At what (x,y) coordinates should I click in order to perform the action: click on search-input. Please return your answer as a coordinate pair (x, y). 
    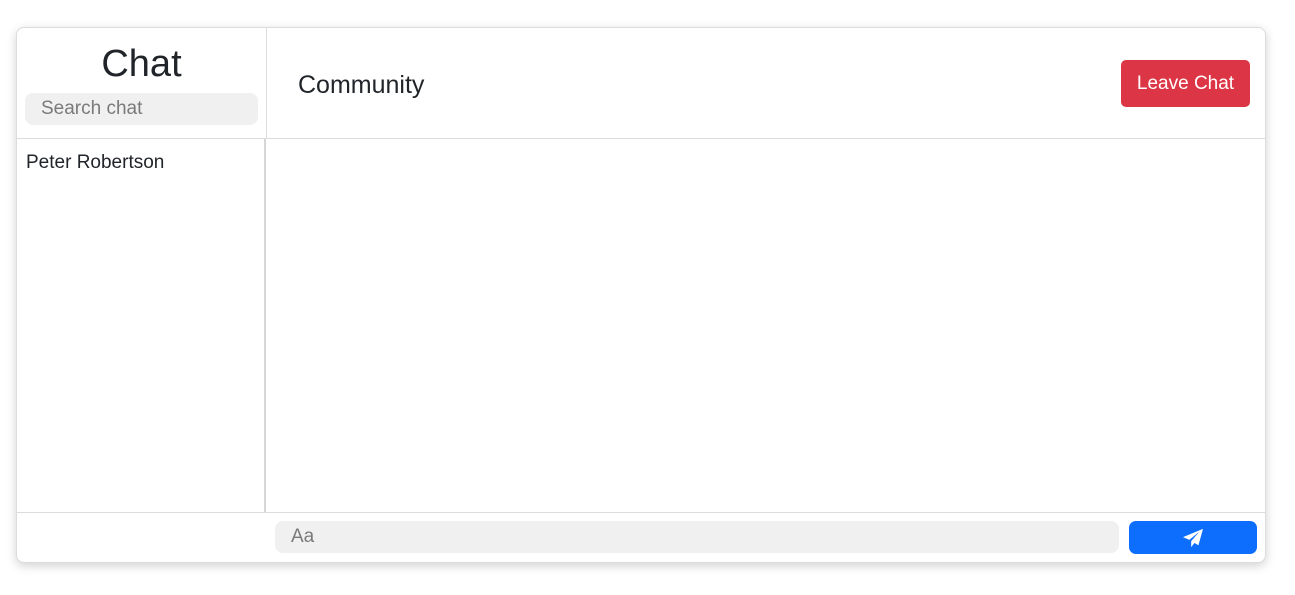
    Looking at the image, I should click on (141, 109).